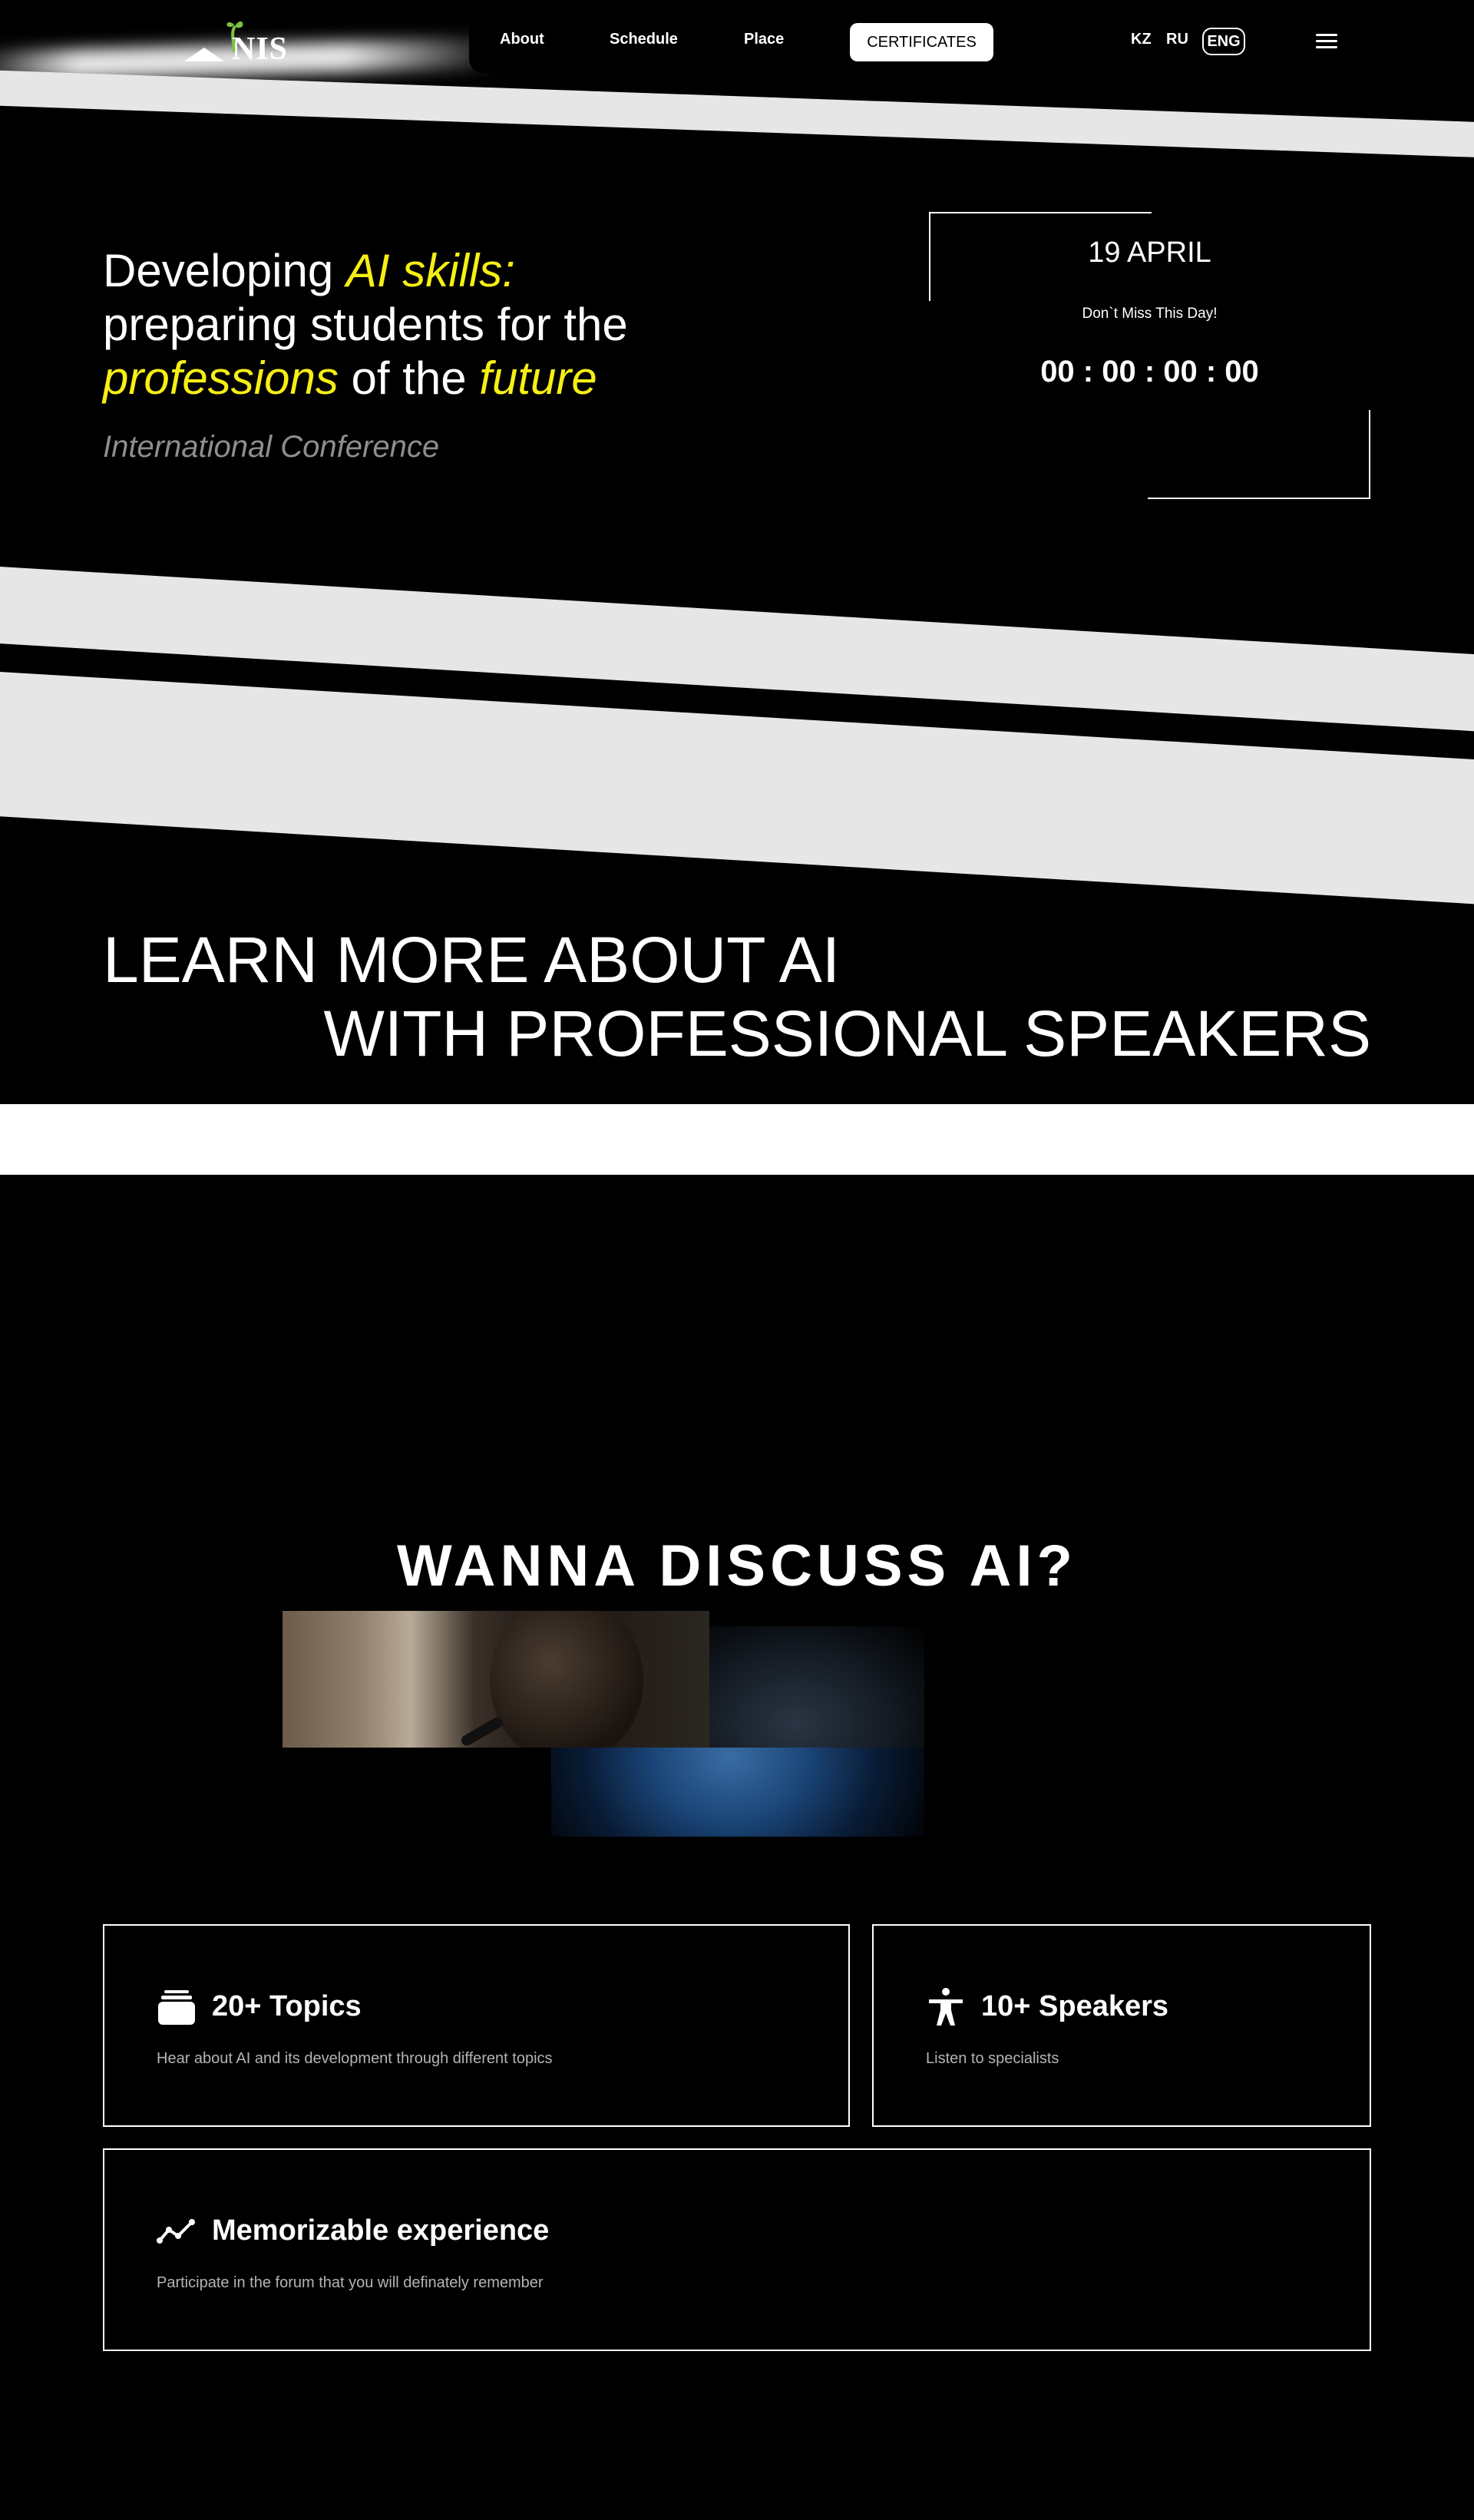 The width and height of the screenshot is (1474, 2520). Describe the element at coordinates (176, 2007) in the screenshot. I see `stack-icon` at that location.